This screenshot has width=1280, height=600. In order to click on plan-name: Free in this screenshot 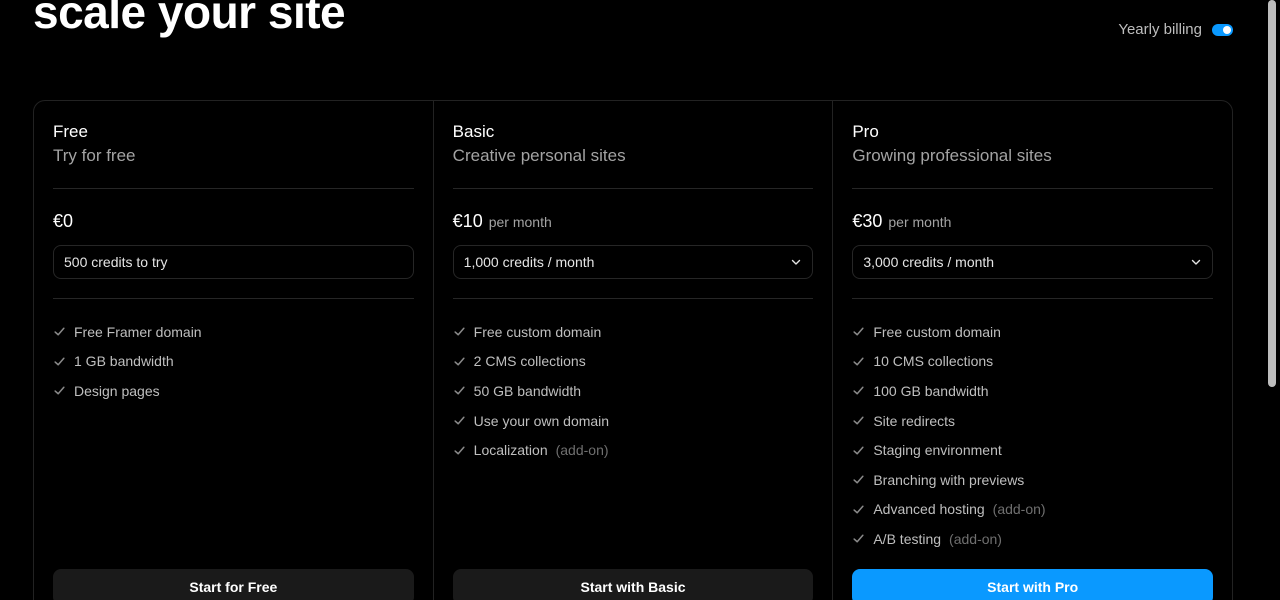, I will do `click(70, 131)`.